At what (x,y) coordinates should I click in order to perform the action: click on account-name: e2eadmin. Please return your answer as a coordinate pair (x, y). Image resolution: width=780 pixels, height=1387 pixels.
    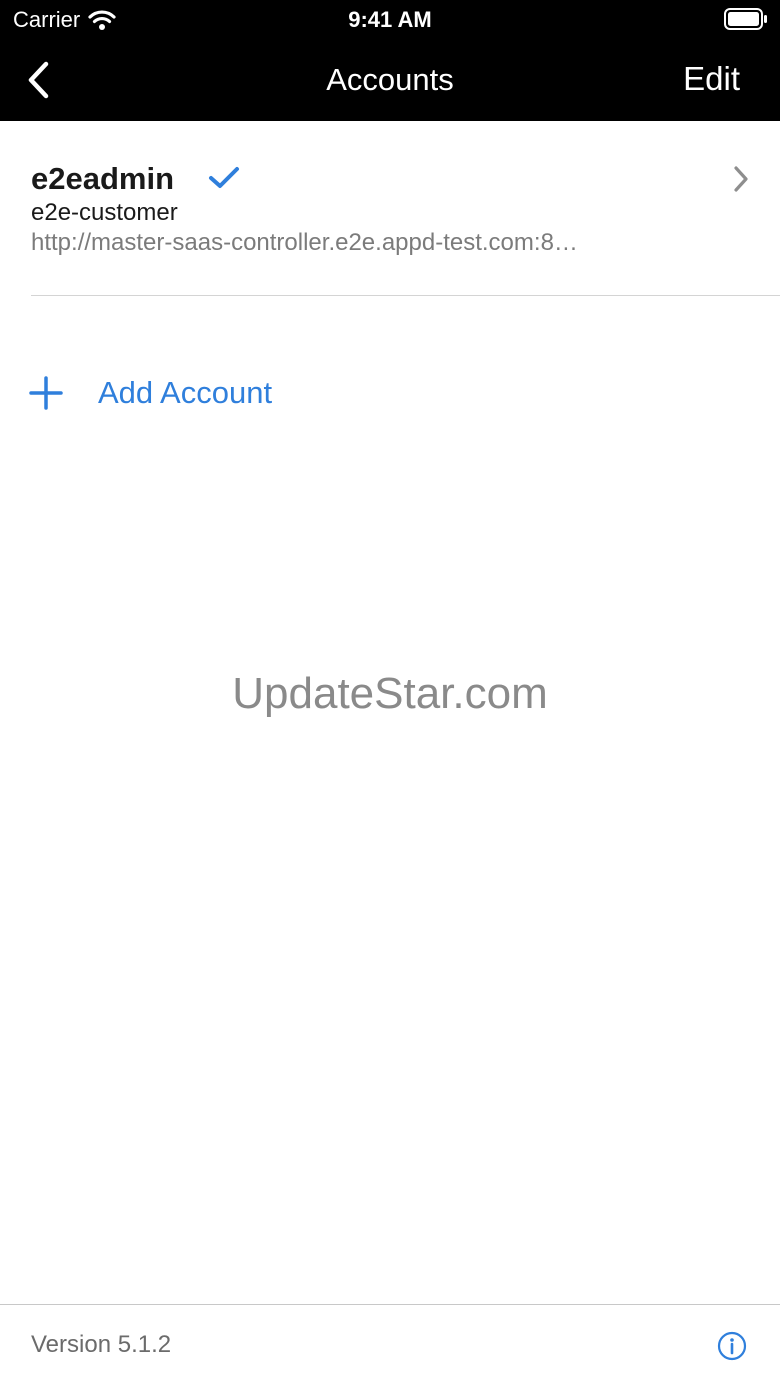
    Looking at the image, I should click on (103, 178).